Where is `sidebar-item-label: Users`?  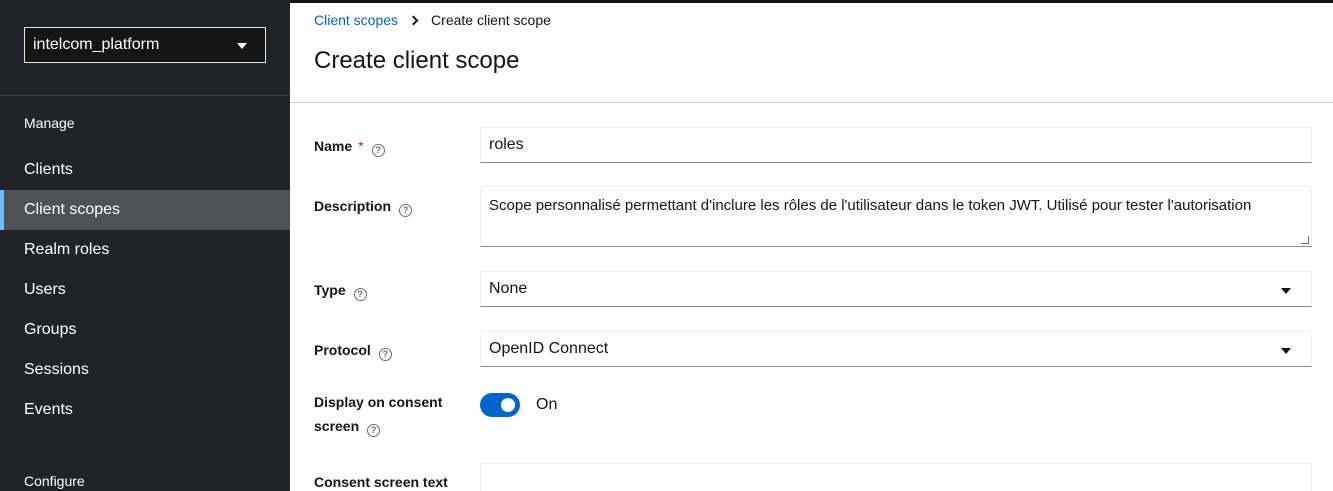 sidebar-item-label: Users is located at coordinates (45, 289).